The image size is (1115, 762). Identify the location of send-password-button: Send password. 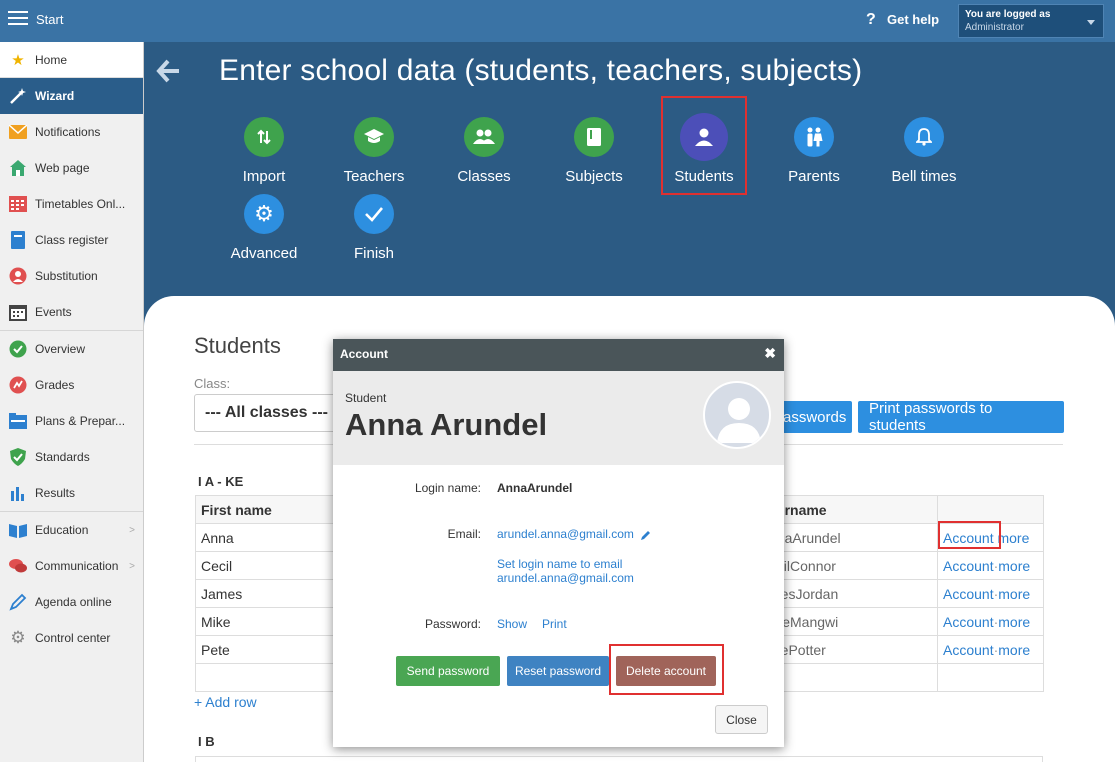
(448, 671).